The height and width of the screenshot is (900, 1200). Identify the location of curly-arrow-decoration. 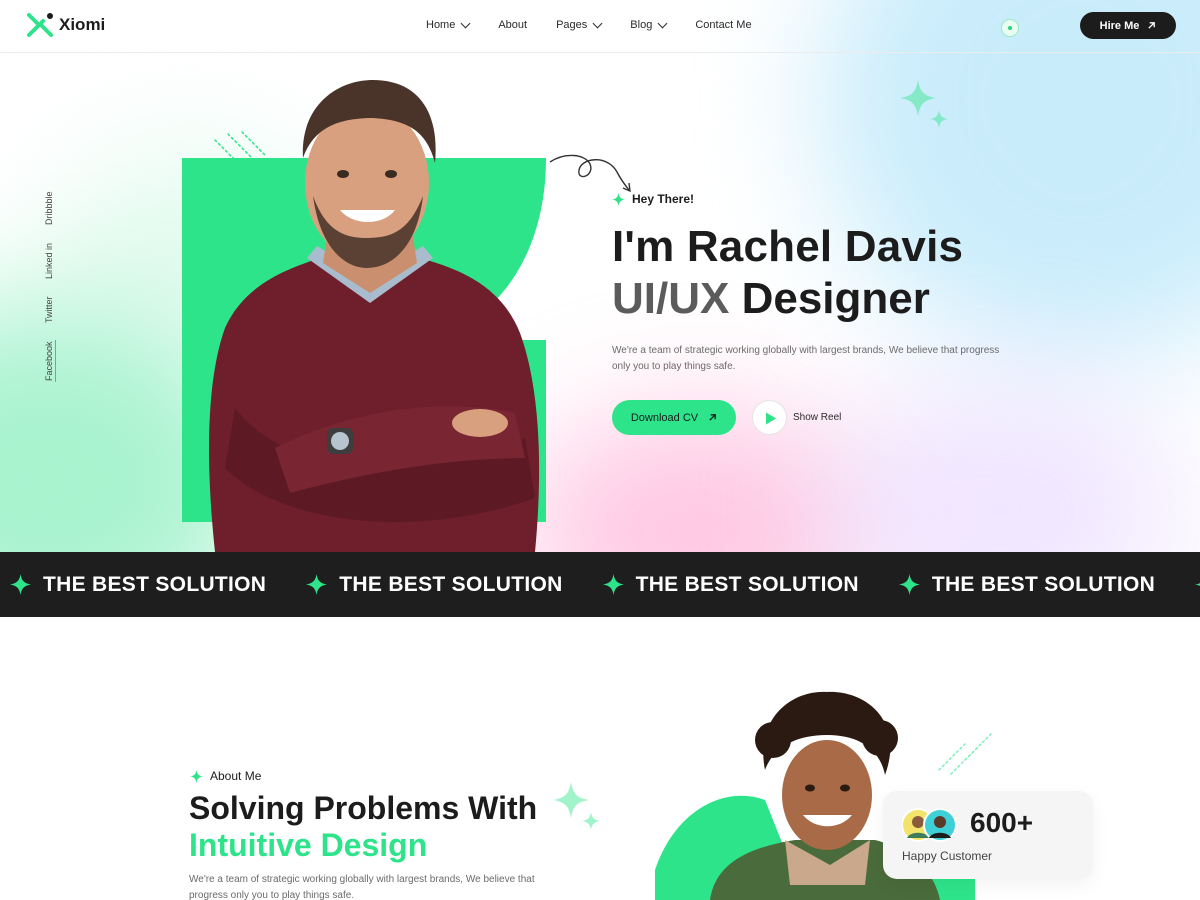
(590, 173).